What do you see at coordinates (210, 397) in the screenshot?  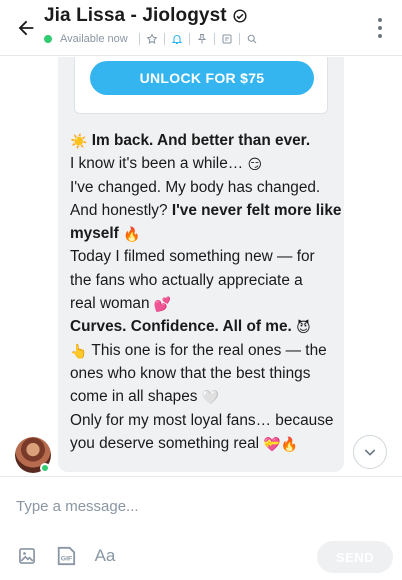 I see `white-heart-emoji-icon: 🤍` at bounding box center [210, 397].